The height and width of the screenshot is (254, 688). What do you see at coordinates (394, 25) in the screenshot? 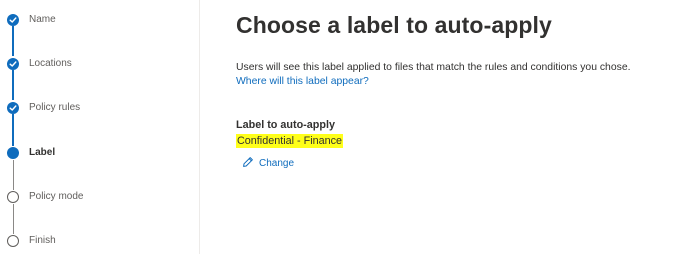
I see `page-title: Choose a label to auto-apply` at bounding box center [394, 25].